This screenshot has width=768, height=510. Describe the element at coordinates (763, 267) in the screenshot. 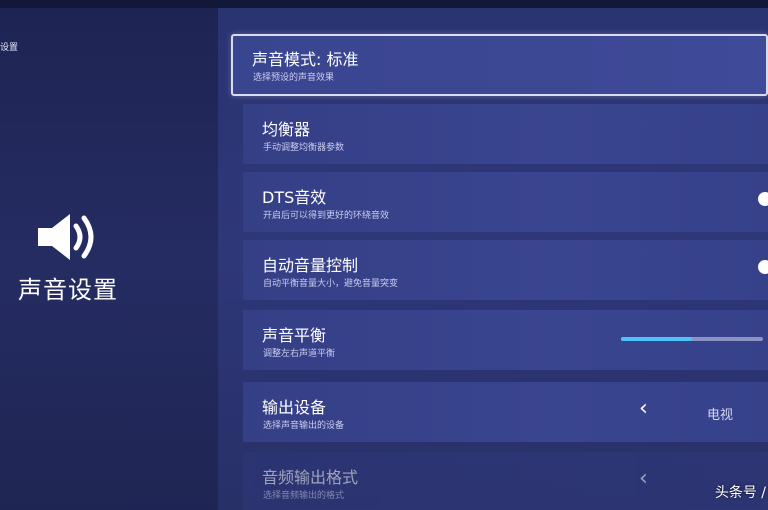

I see `auto-volume-toggle` at that location.